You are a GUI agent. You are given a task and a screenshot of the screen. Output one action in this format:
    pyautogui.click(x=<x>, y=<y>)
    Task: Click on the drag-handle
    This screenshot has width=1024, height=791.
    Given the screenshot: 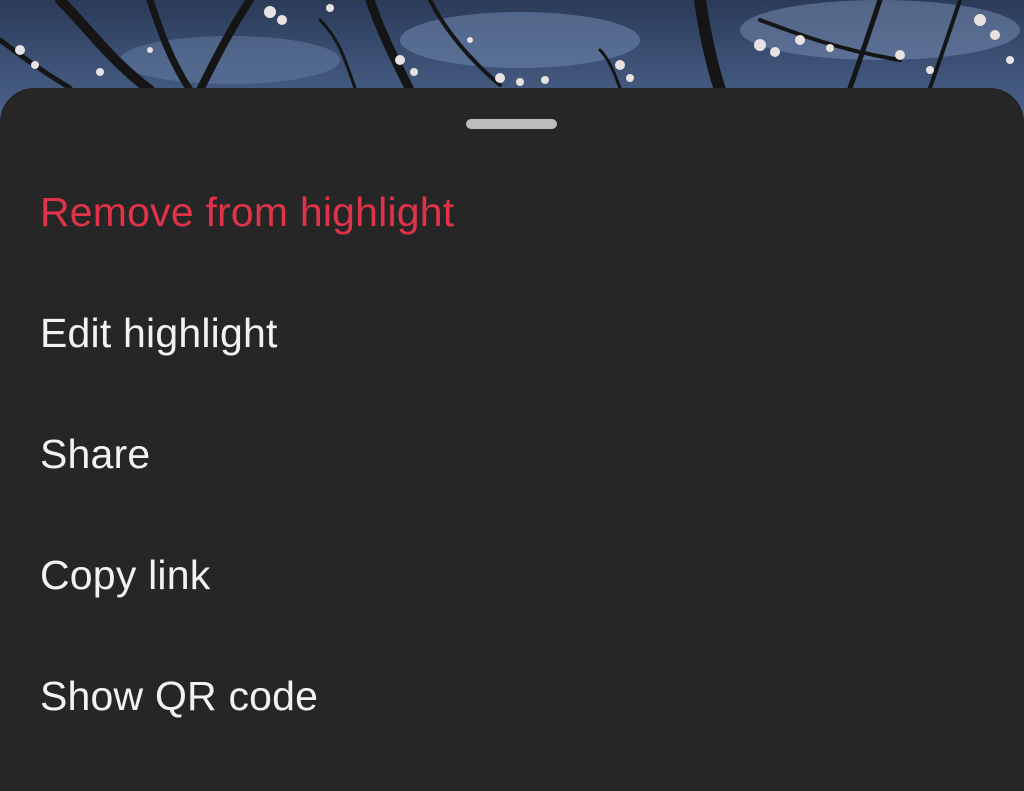 What is the action you would take?
    pyautogui.click(x=511, y=124)
    